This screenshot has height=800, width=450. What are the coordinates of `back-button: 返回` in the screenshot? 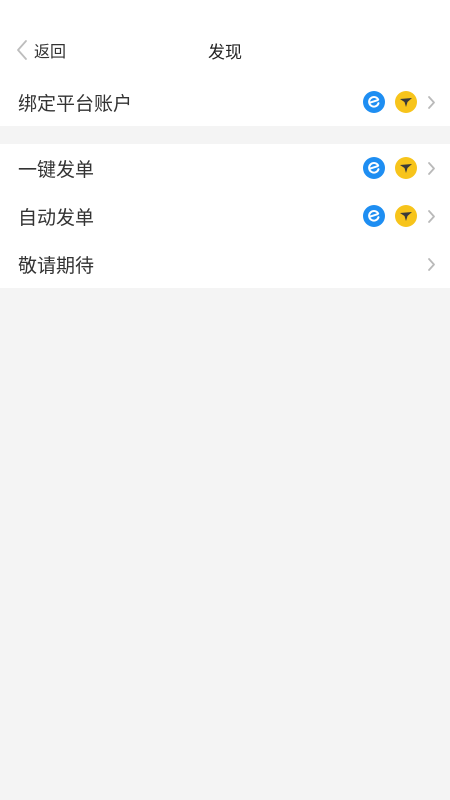 It's located at (41, 50).